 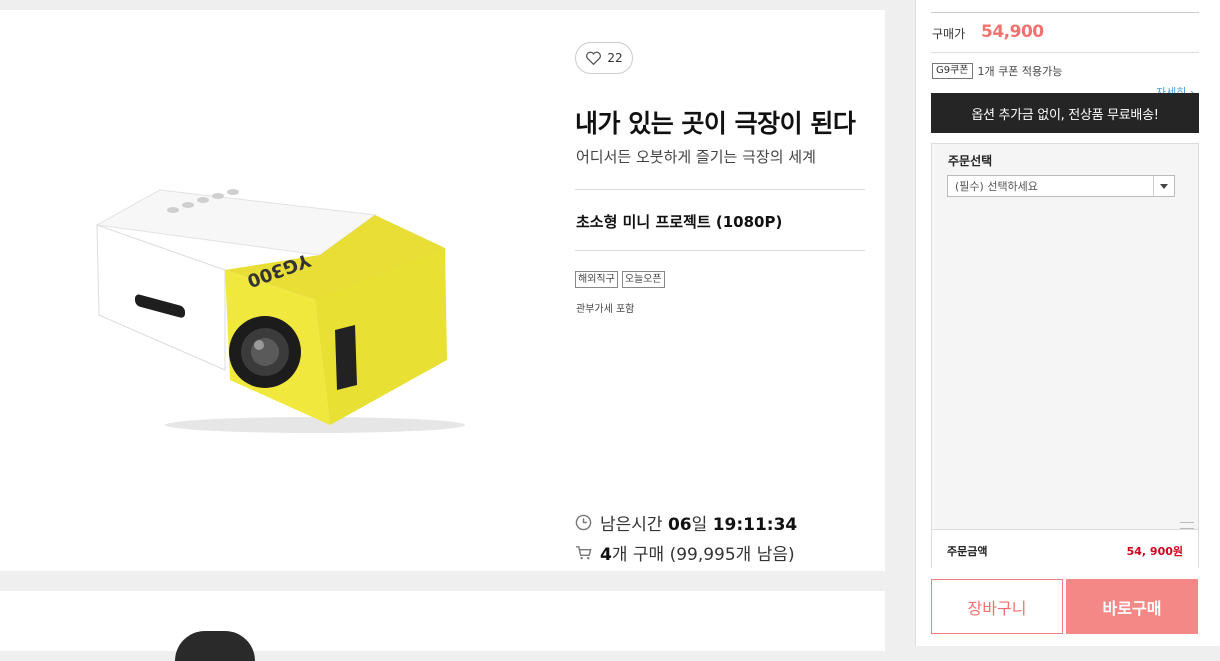 What do you see at coordinates (1061, 186) in the screenshot?
I see `option-select: (필수) 선택하세요` at bounding box center [1061, 186].